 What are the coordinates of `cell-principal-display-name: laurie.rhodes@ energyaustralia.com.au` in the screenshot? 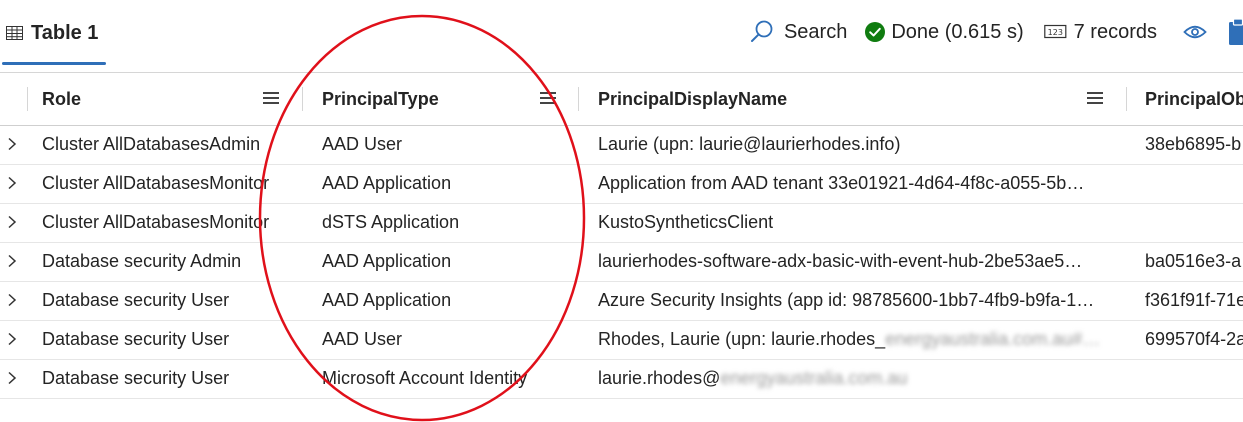 It's located at (753, 378).